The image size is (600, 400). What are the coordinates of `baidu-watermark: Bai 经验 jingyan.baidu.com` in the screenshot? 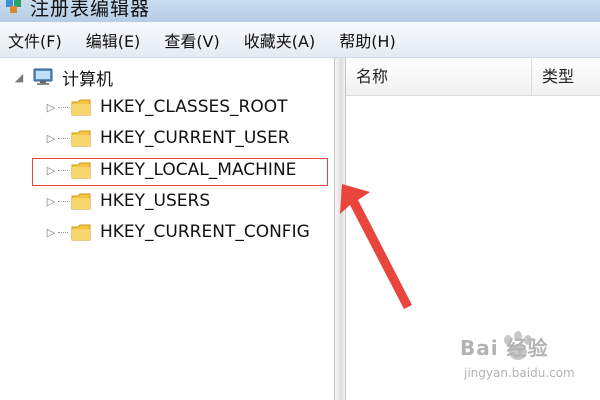 It's located at (520, 360).